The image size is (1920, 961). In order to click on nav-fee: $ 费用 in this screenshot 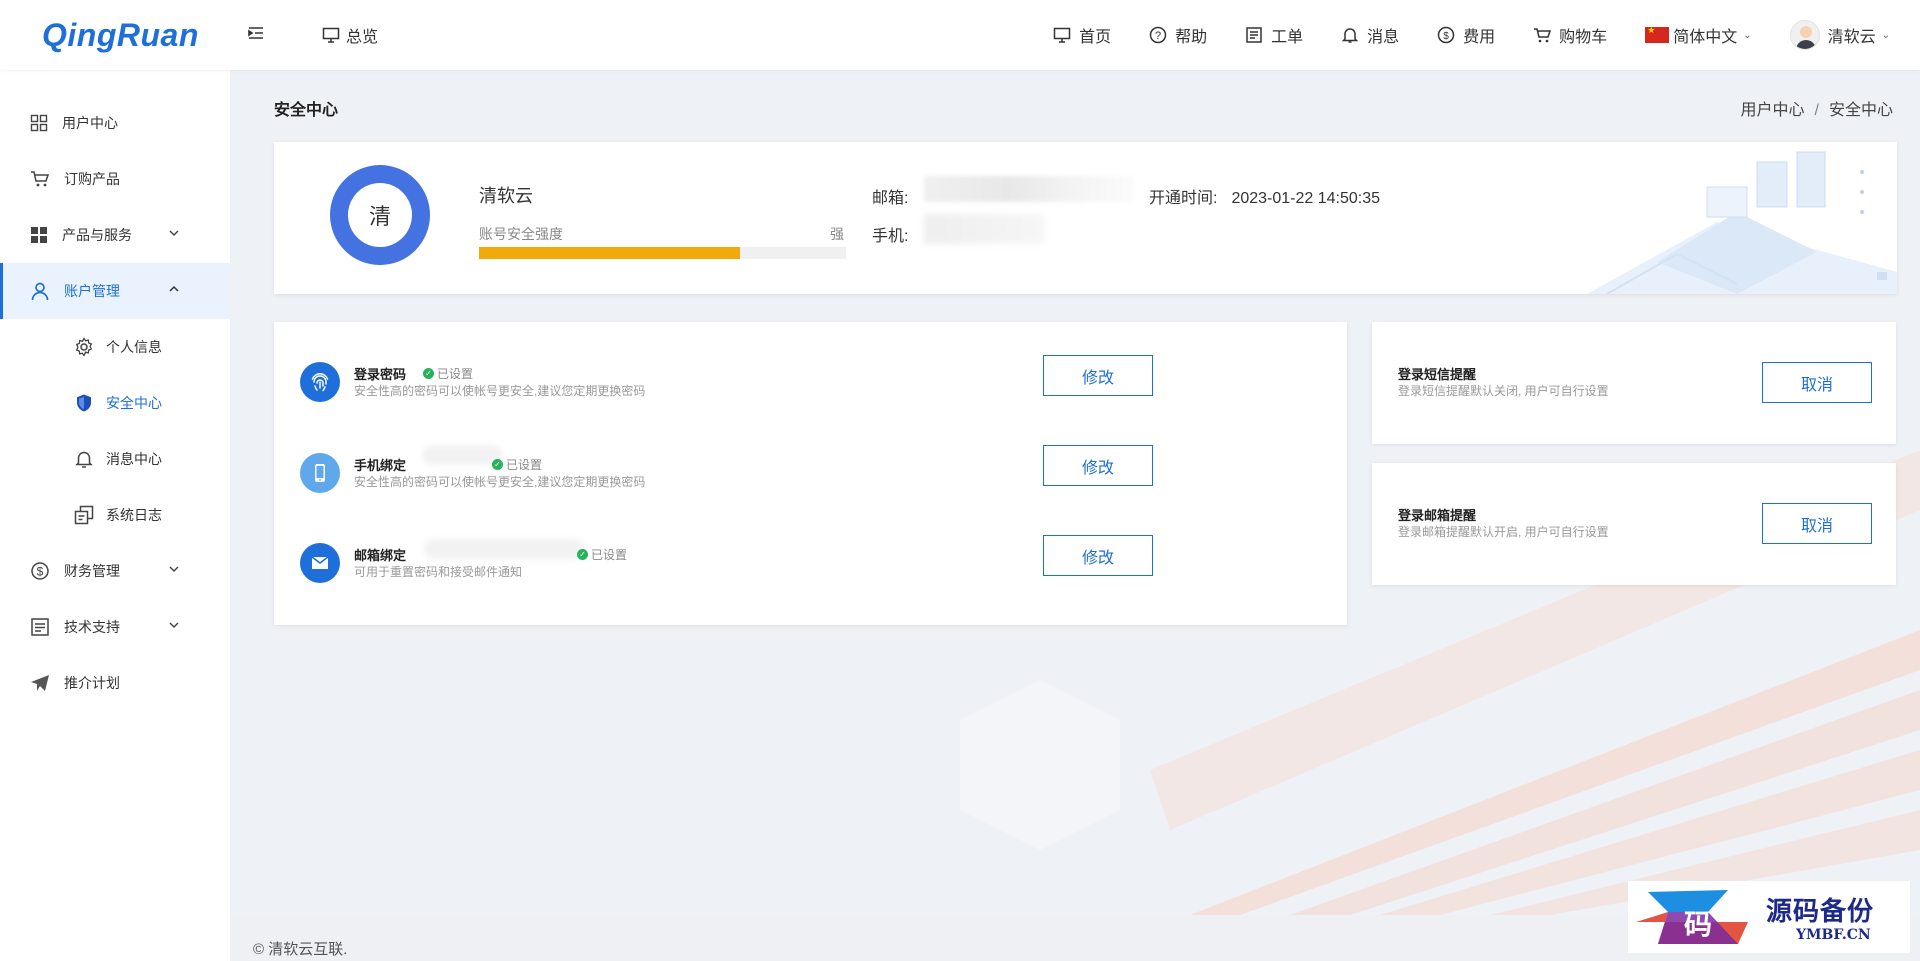, I will do `click(1466, 35)`.